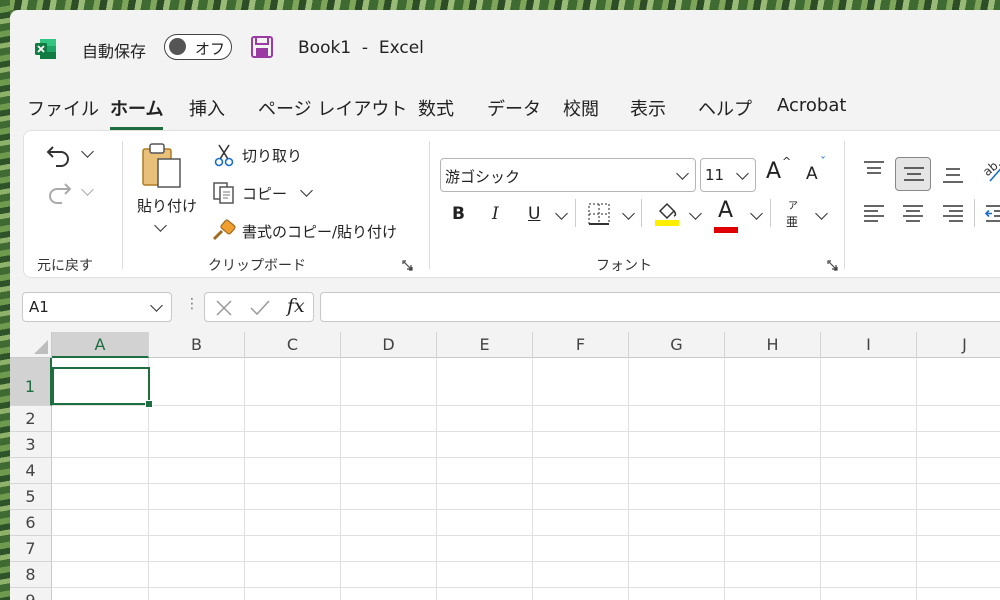  Describe the element at coordinates (319, 231) in the screenshot. I see `format-painter-label: 書式のコピー/貼り付け` at that location.